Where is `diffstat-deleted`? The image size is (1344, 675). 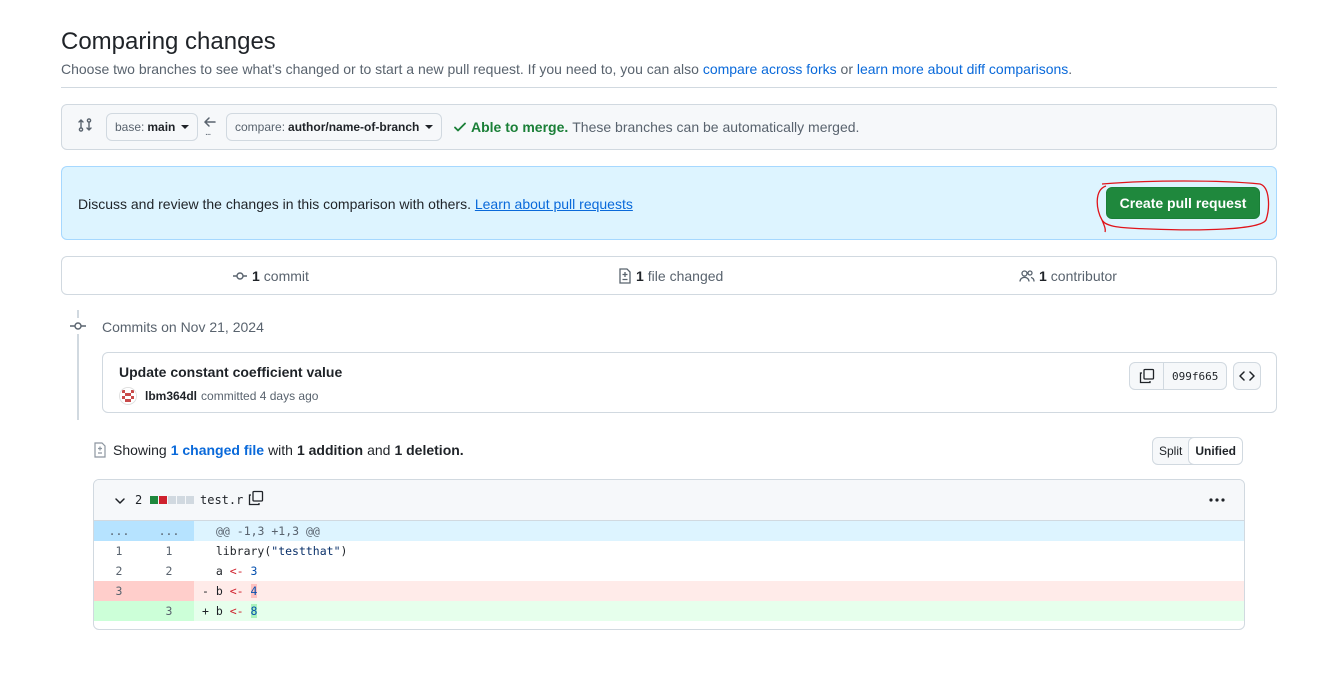 diffstat-deleted is located at coordinates (163, 500).